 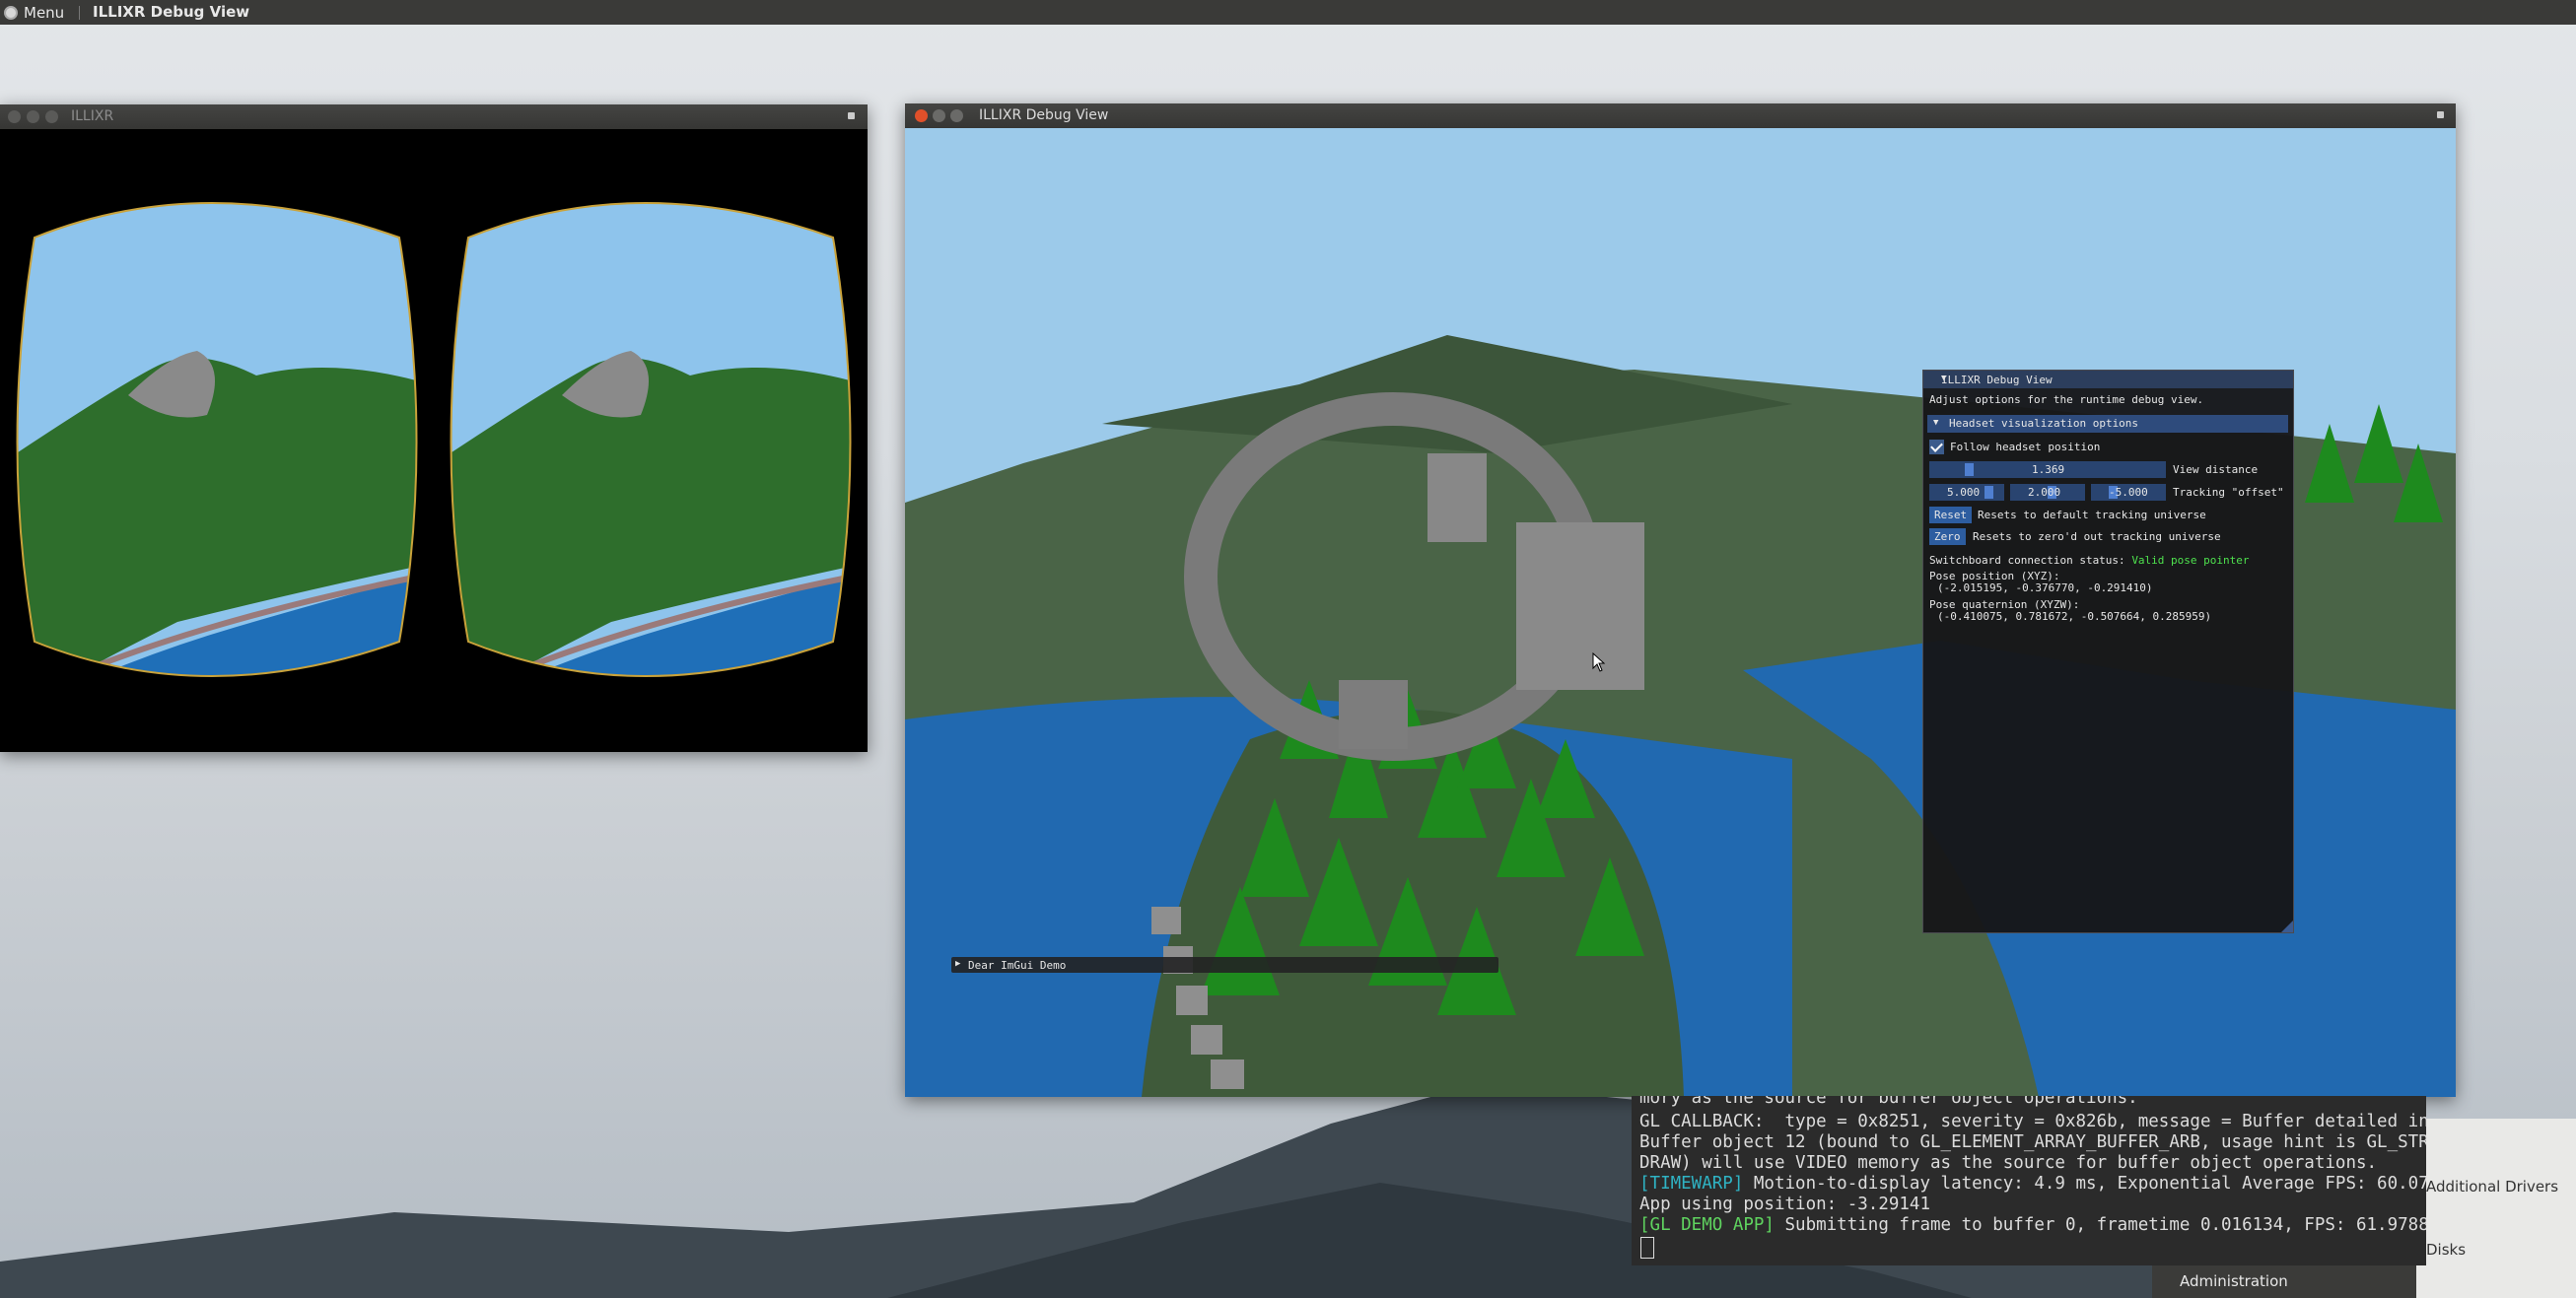 What do you see at coordinates (1948, 536) in the screenshot?
I see `zero-button: Zero` at bounding box center [1948, 536].